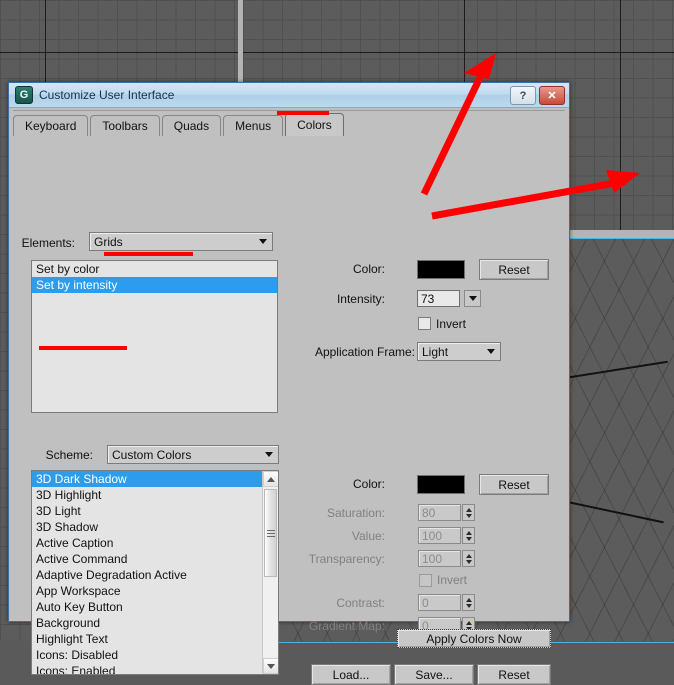  I want to click on caret-up-icon, so click(271, 479).